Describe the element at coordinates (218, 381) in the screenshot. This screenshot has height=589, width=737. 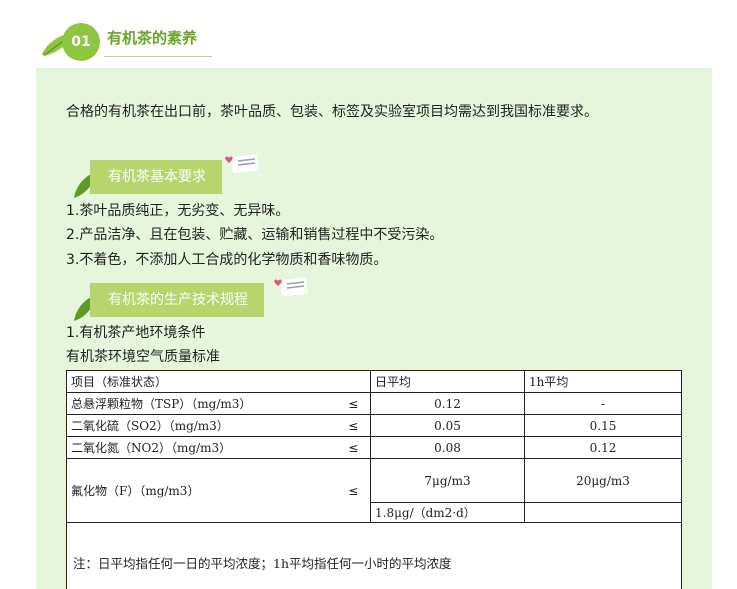
I see `header-item: 项目（标准状态）` at that location.